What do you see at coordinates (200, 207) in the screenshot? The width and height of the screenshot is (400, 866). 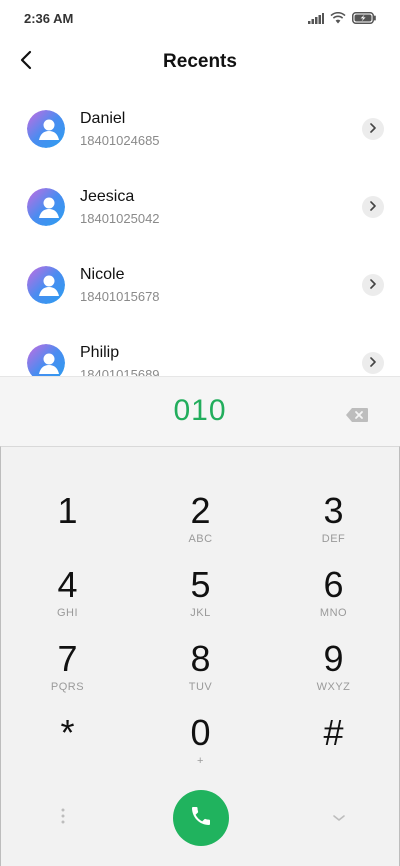 I see `contact-row: Jeesica 18401025042` at bounding box center [200, 207].